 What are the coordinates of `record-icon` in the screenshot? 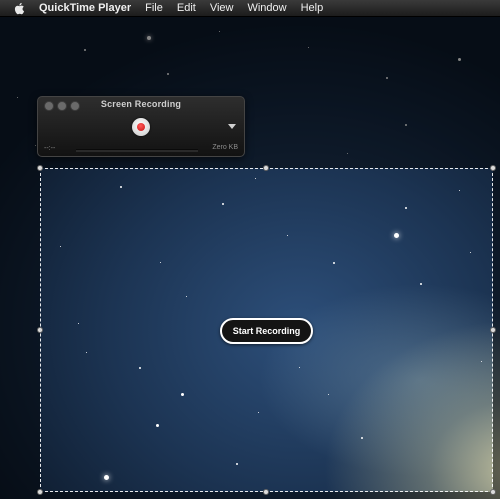 It's located at (141, 127).